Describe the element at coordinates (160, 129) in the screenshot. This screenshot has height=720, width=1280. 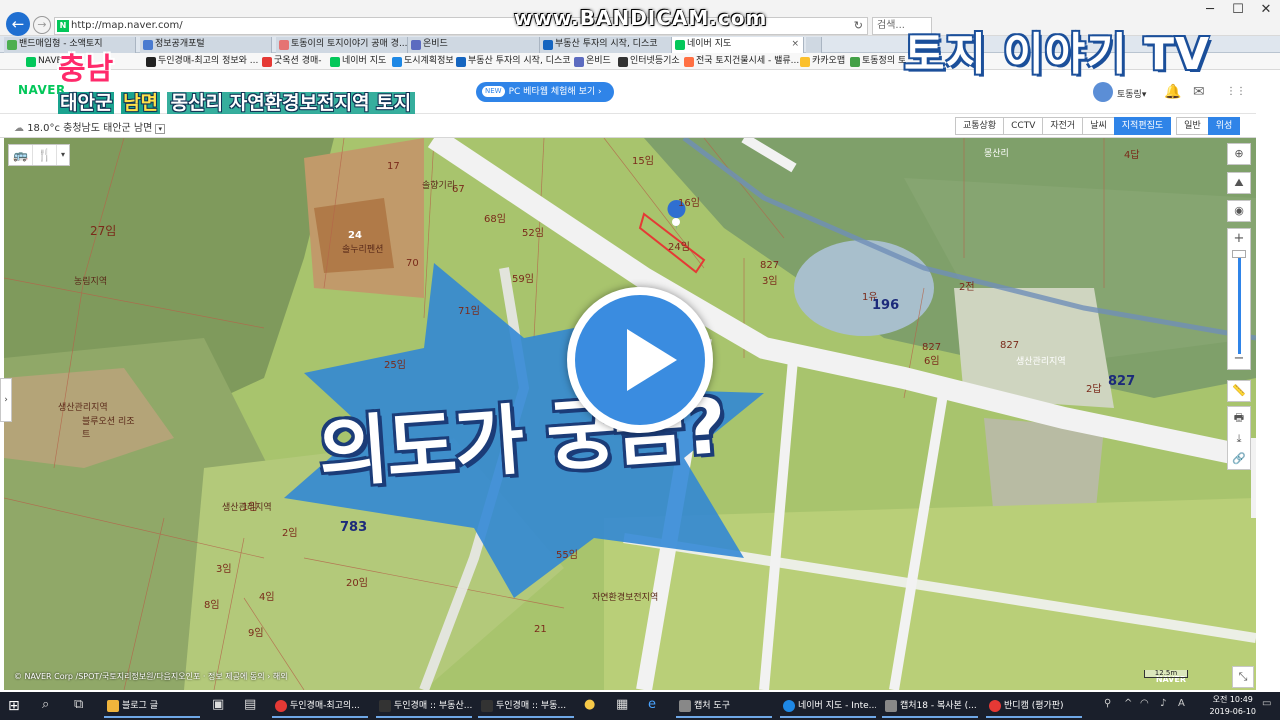
I see `location-dropdown-icon: ▾` at that location.